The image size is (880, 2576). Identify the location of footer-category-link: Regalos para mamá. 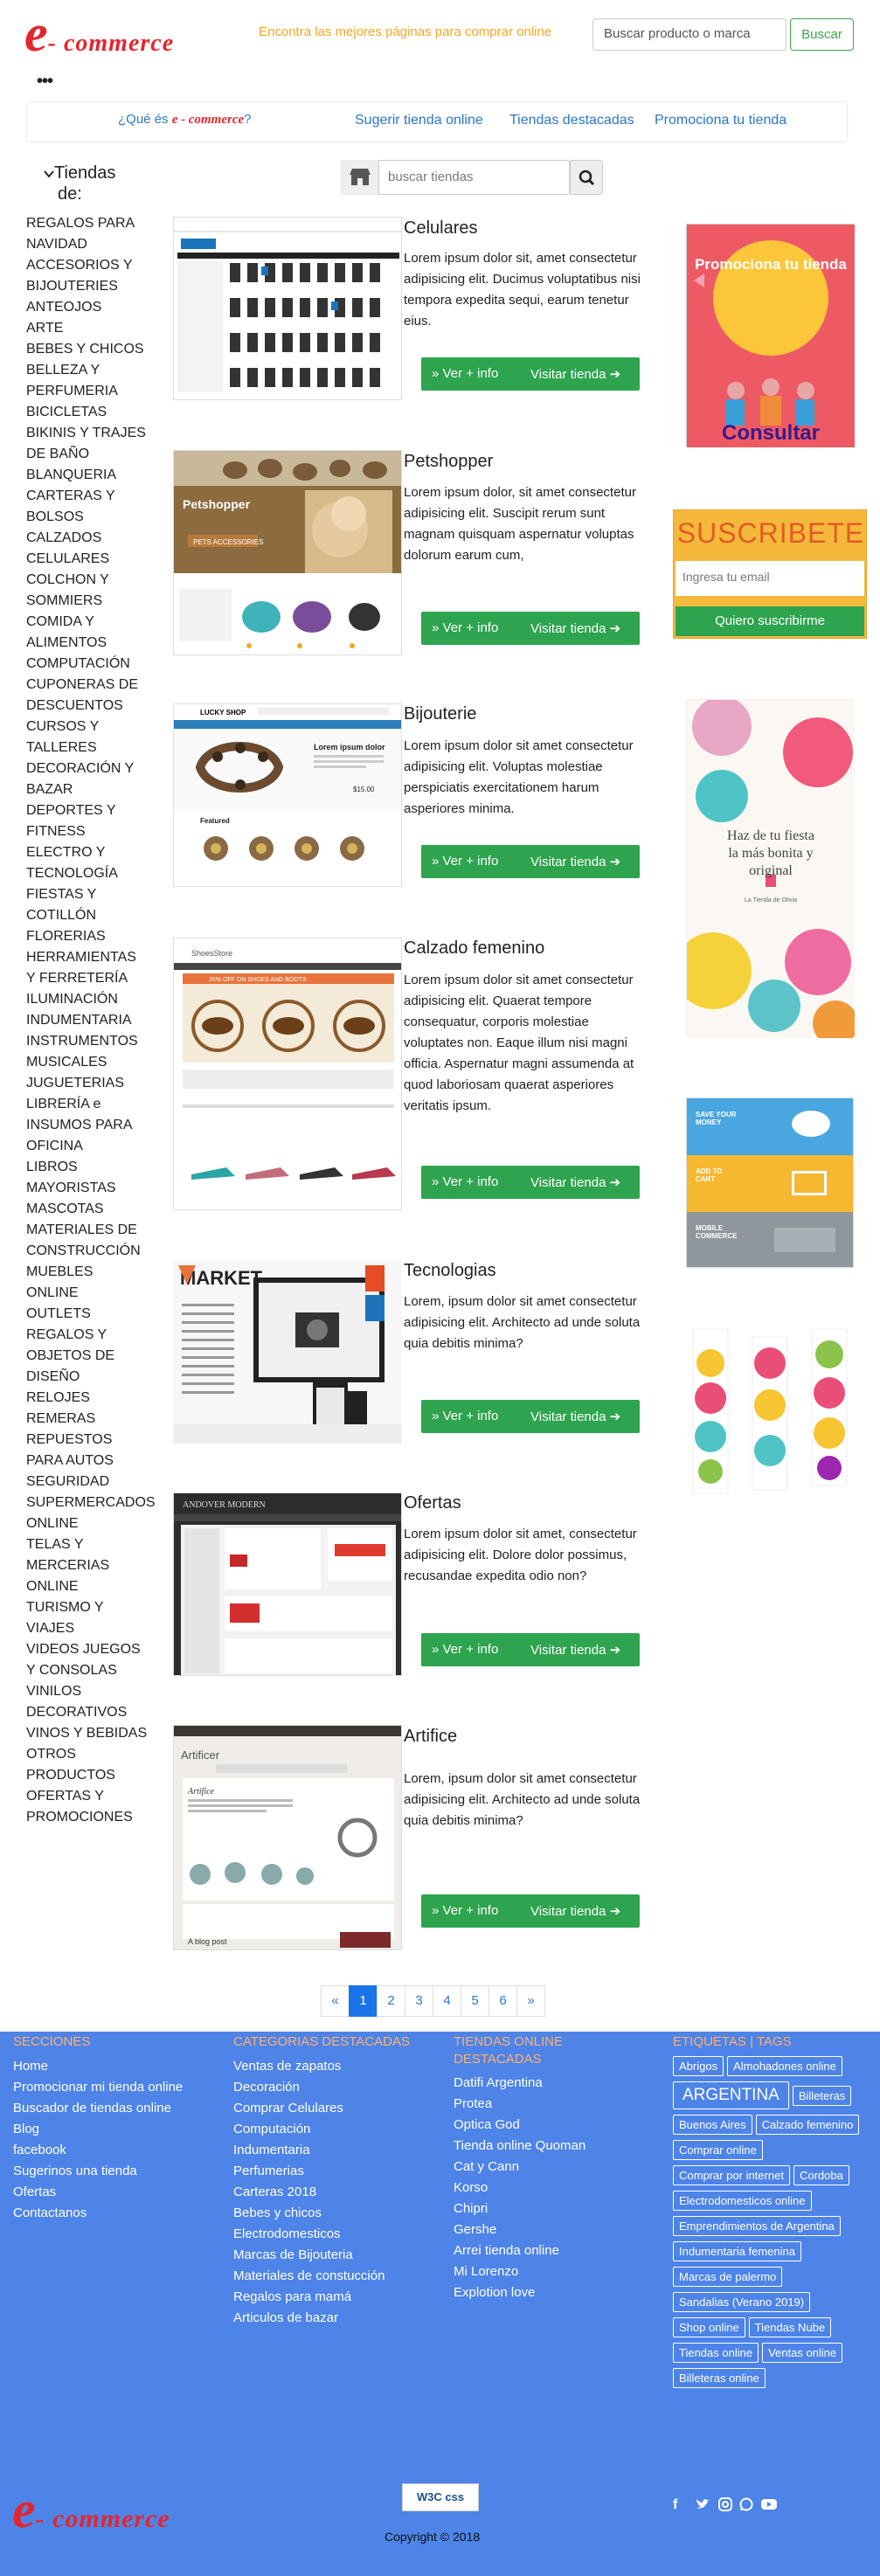
(309, 2297).